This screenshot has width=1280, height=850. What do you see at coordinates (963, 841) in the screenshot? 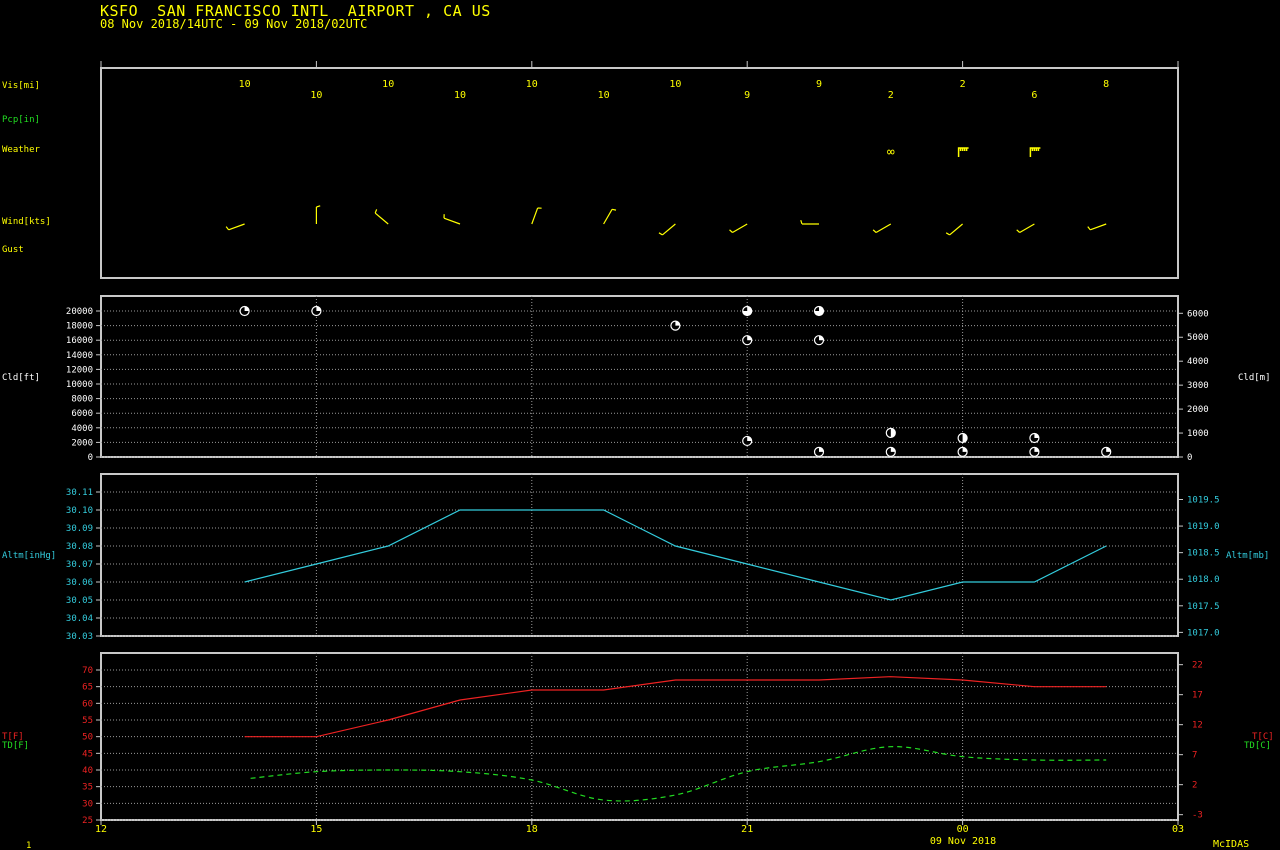
I see `footer-date-label: 09 Nov 2018` at bounding box center [963, 841].